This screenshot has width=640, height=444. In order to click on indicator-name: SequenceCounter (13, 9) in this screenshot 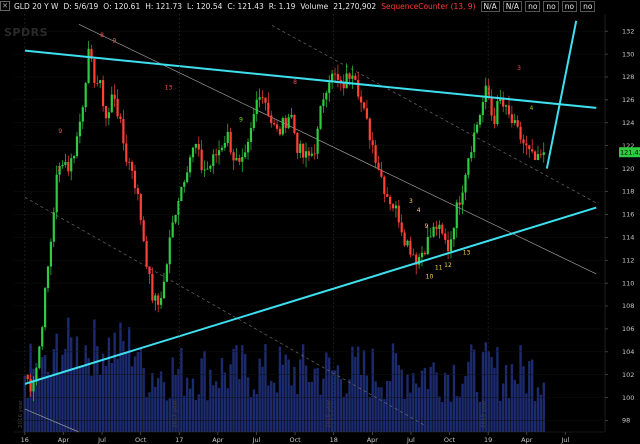, I will do `click(428, 6)`.